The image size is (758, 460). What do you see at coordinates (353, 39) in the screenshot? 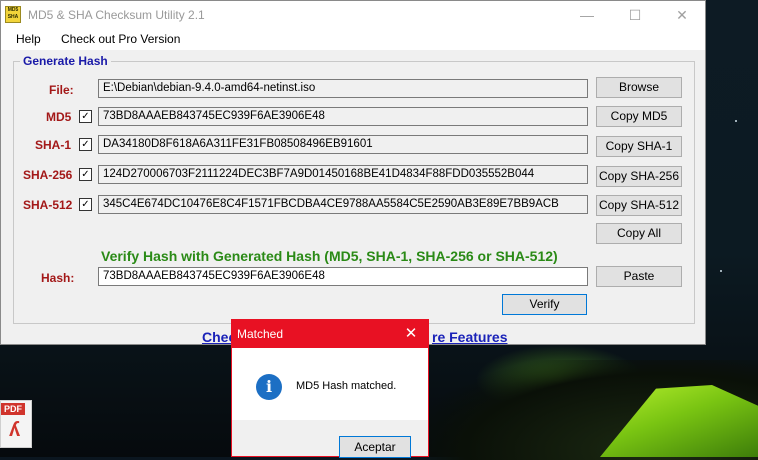
I see `menu-bar: Help Check out Pro Version` at bounding box center [353, 39].